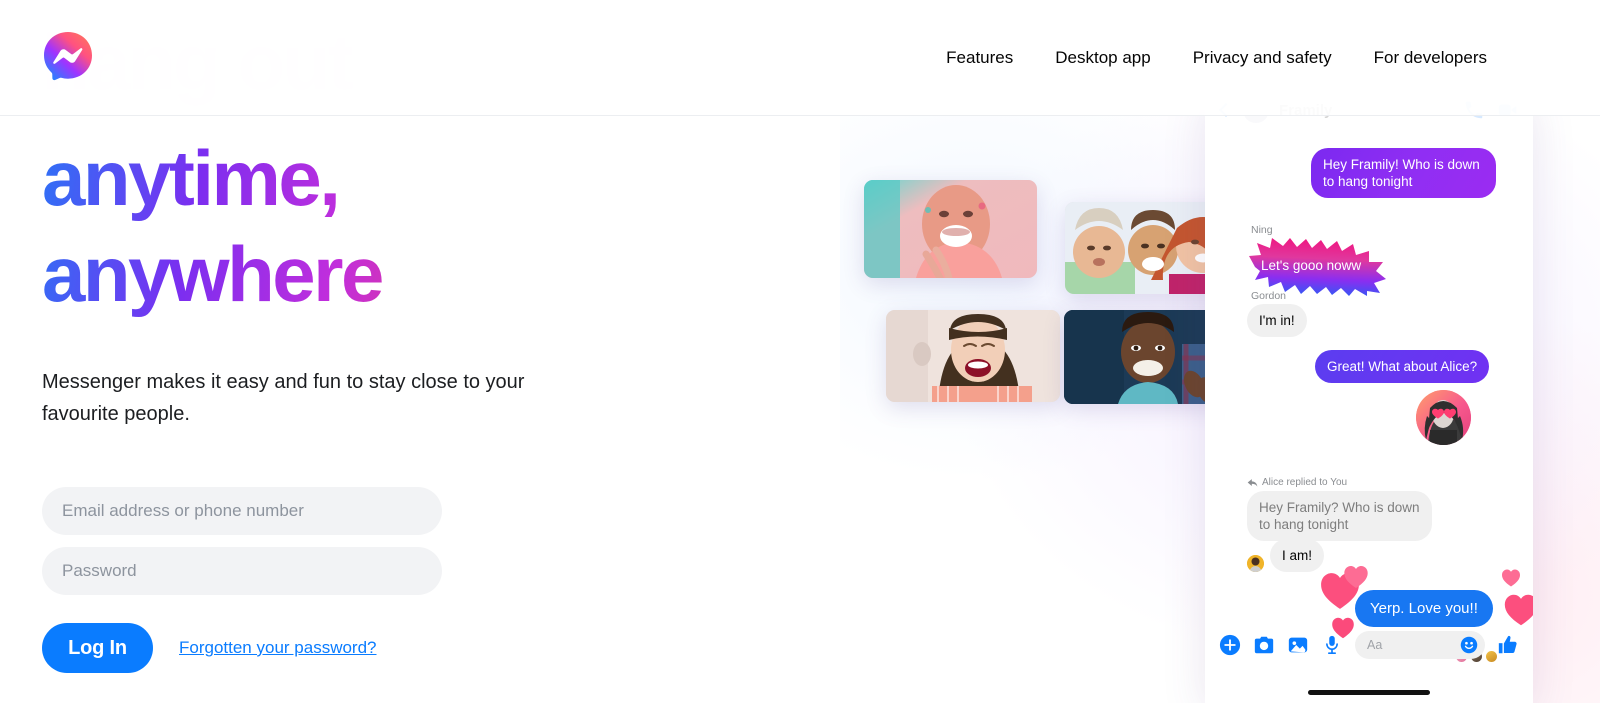 The height and width of the screenshot is (703, 1600). What do you see at coordinates (1252, 483) in the screenshot?
I see `reply-arrow-icon` at bounding box center [1252, 483].